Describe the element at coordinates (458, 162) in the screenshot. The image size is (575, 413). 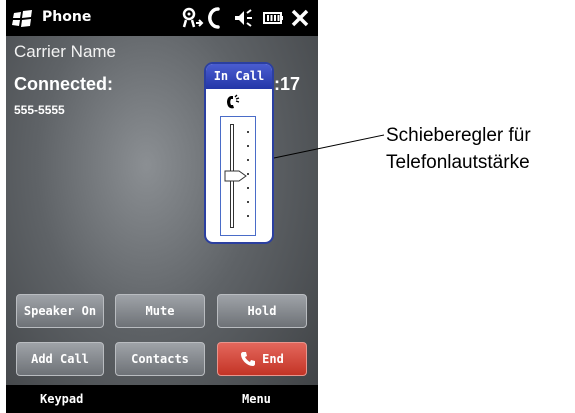
I see `callout-line-2: Telefonlautstärke` at that location.